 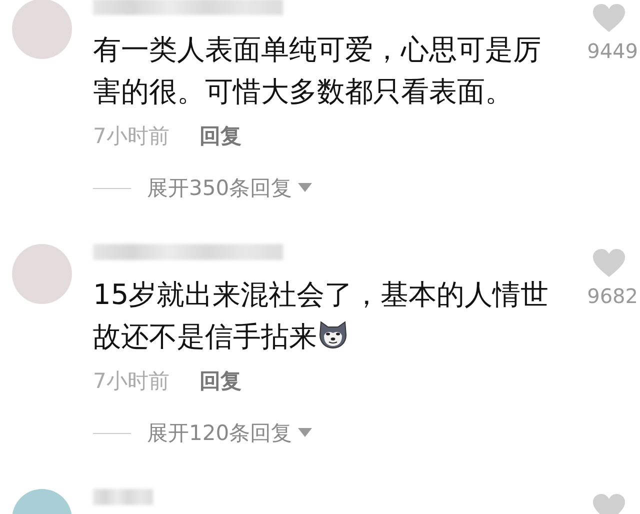 I want to click on comment-text: 15岁就出来混社会了，基本的人情世故还不是信手拈来, so click(x=321, y=316).